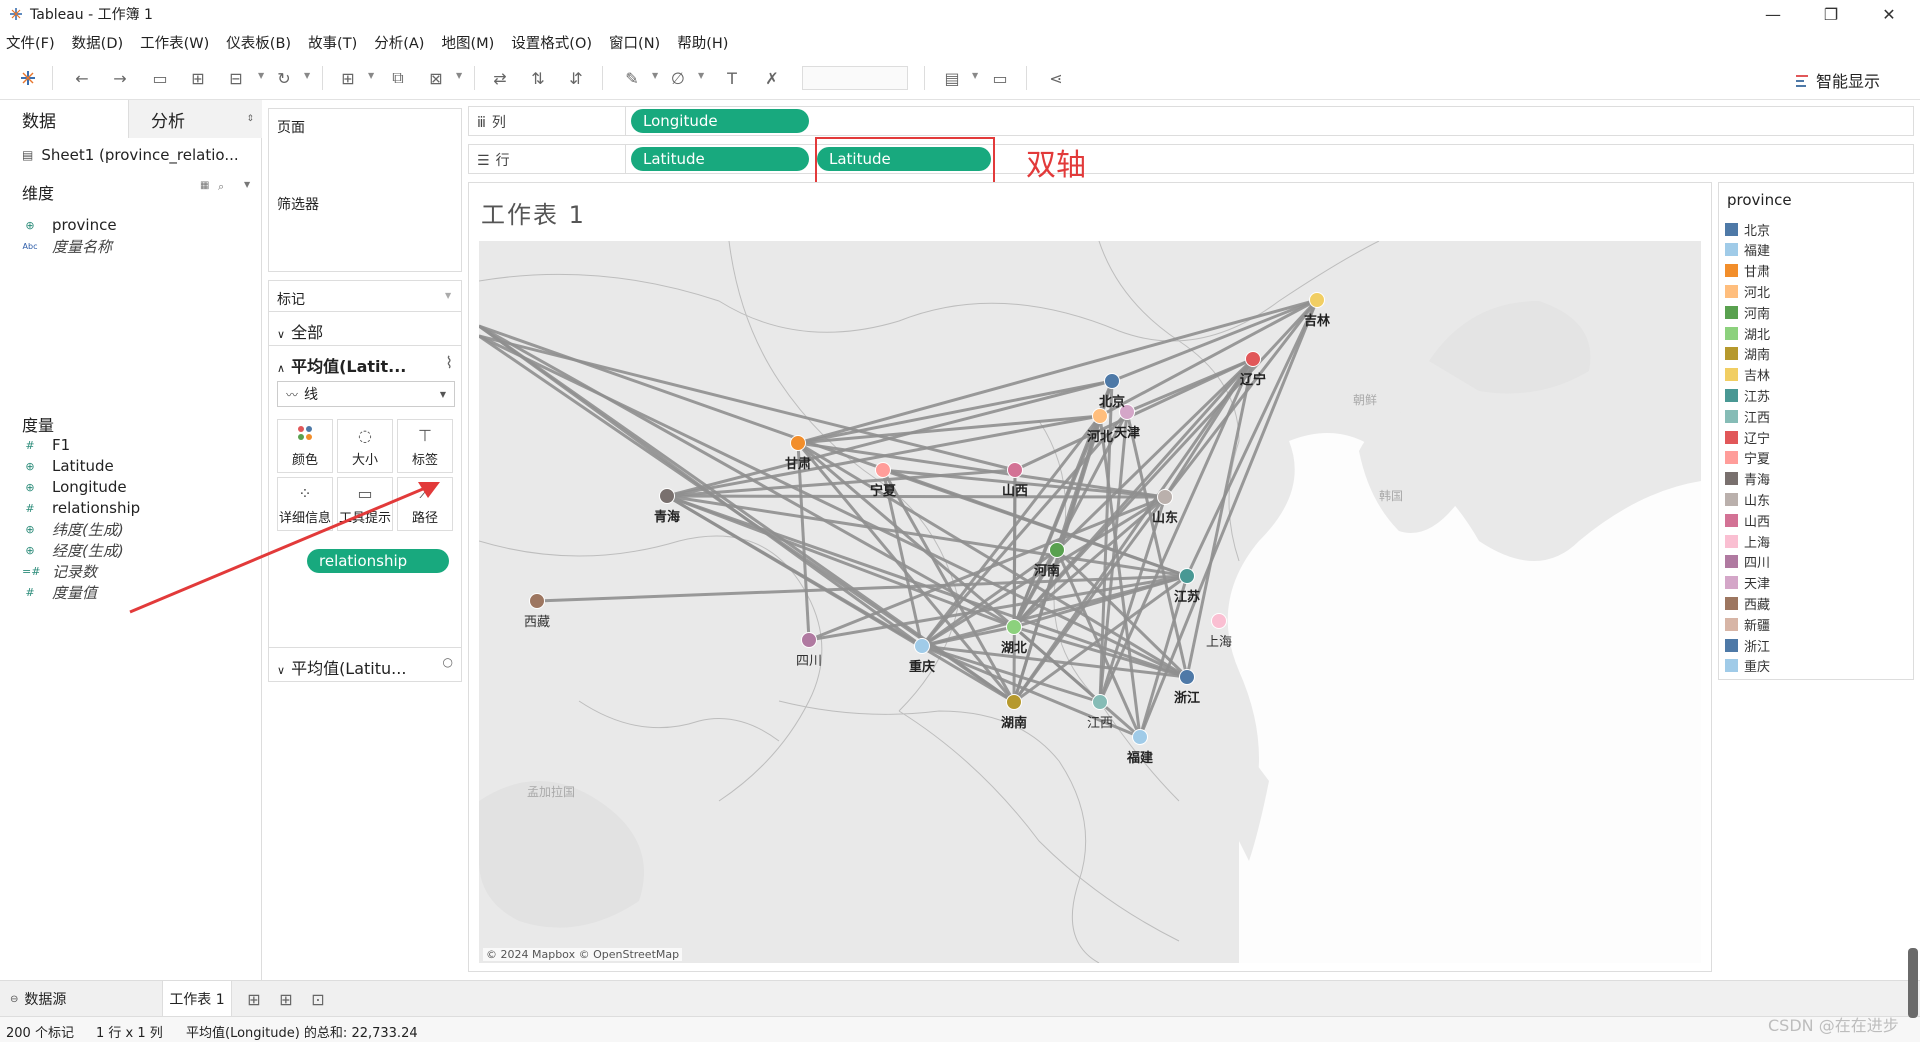  Describe the element at coordinates (366, 394) in the screenshot. I see `mark-type-dropdown: 〰 线 ▼` at that location.